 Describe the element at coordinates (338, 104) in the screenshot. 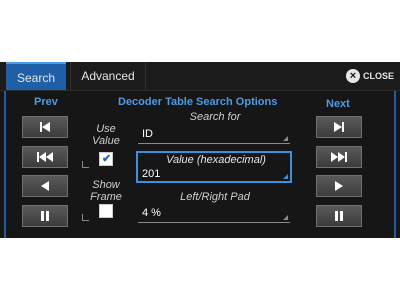

I see `next-header: Next` at that location.